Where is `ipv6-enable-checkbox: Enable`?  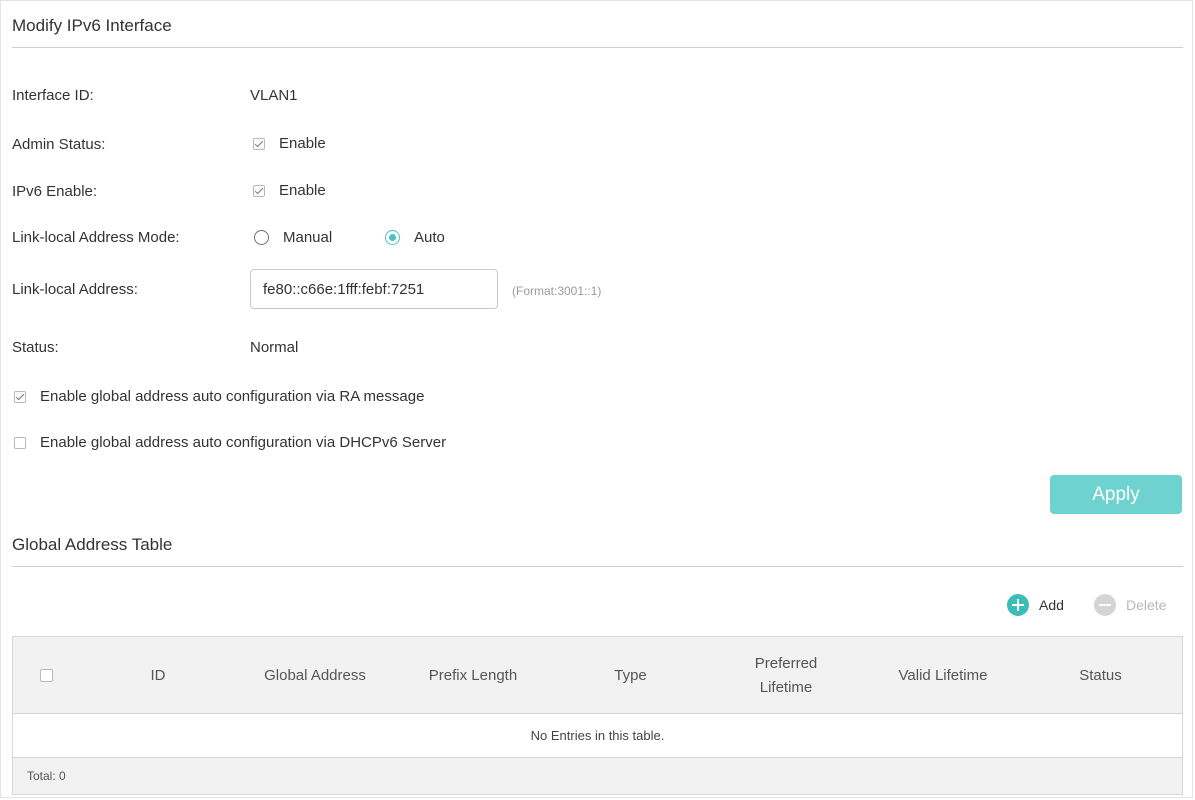
ipv6-enable-checkbox: Enable is located at coordinates (289, 190).